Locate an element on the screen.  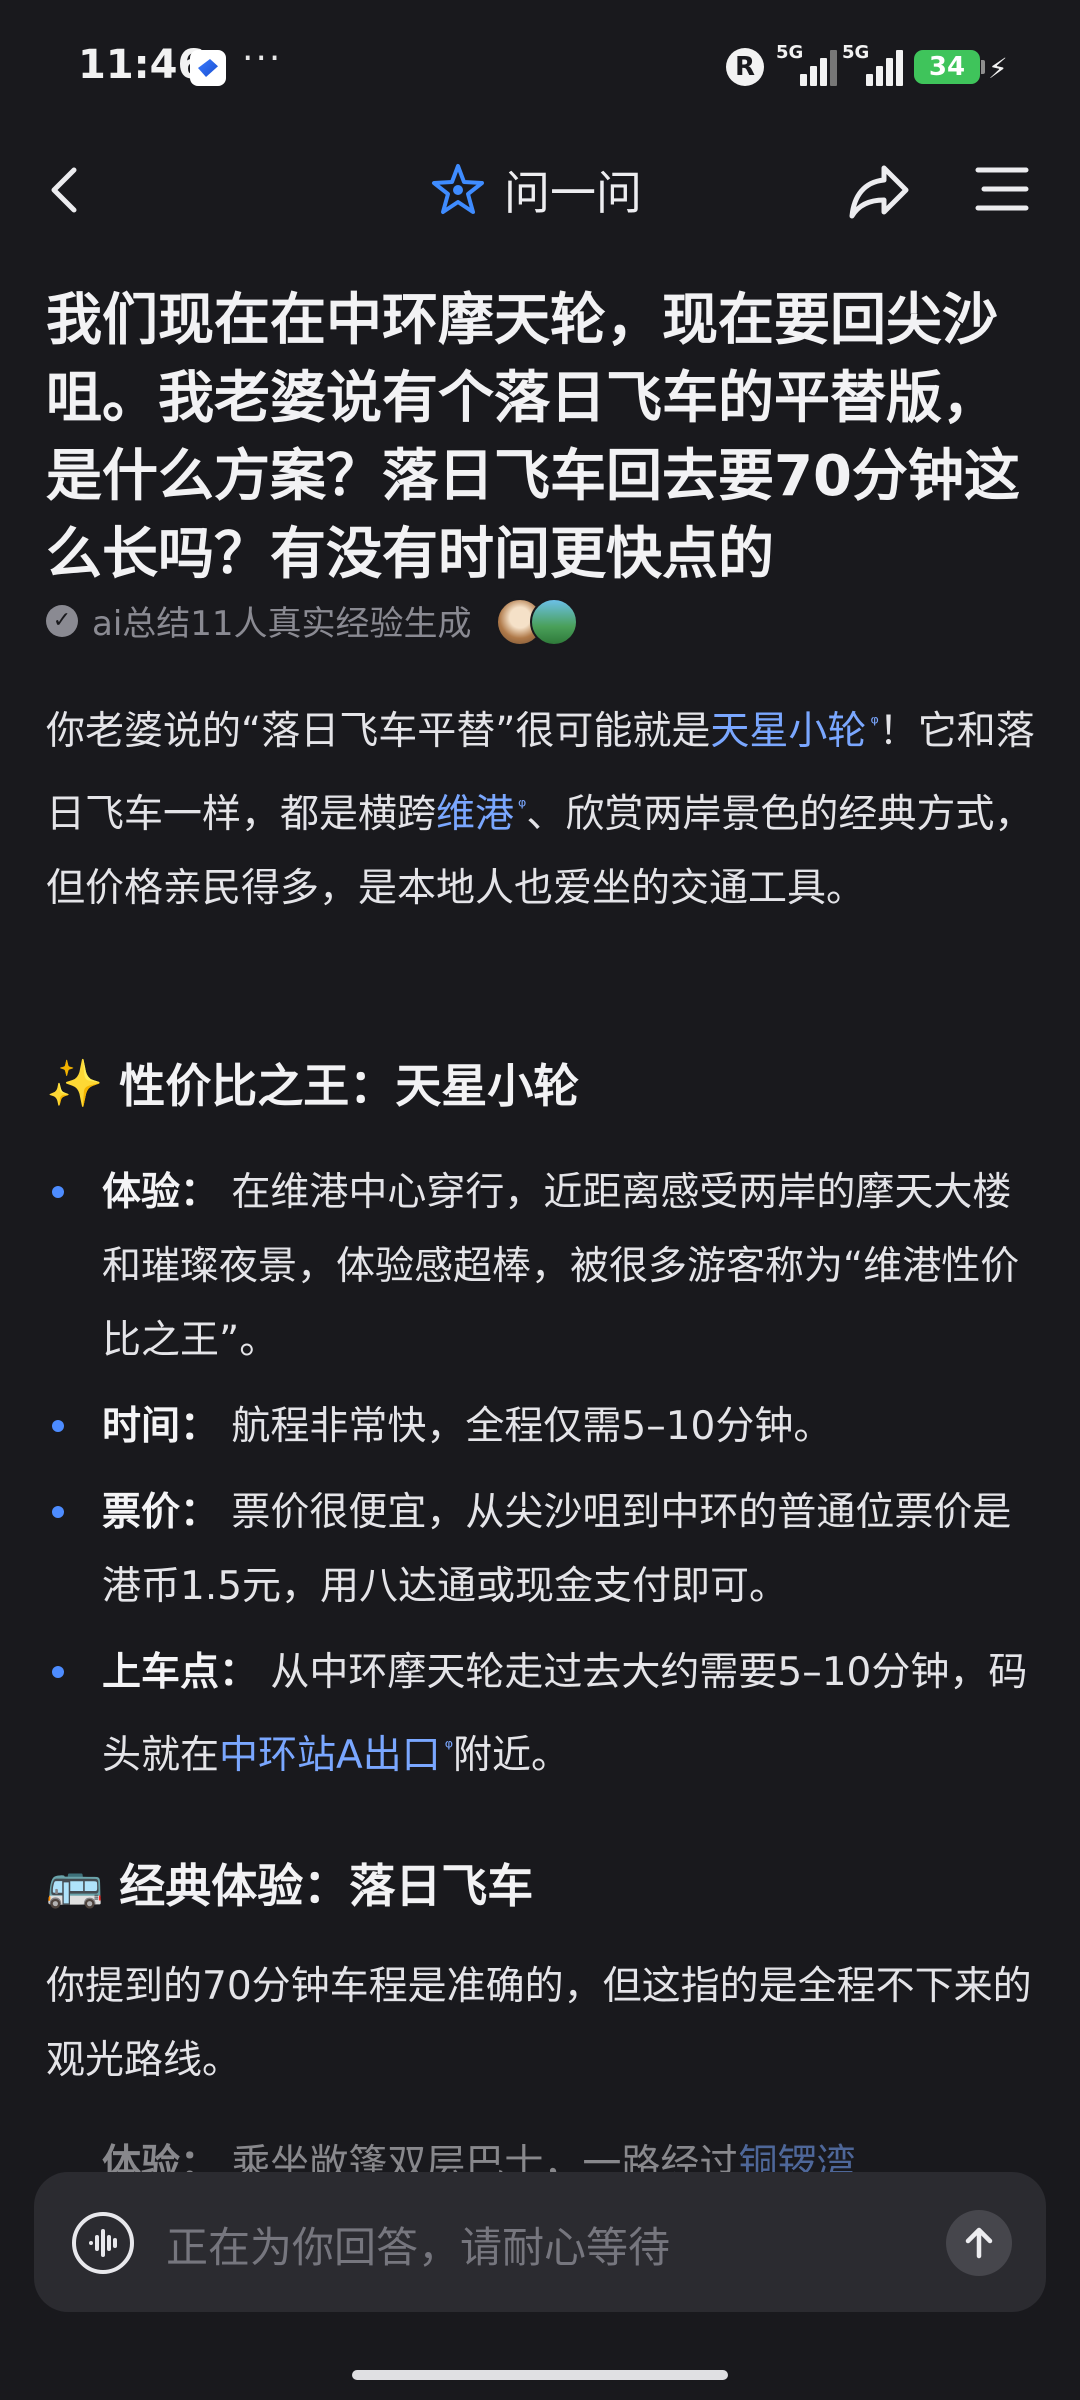
nav-title-group: 问一问 is located at coordinates (536, 190).